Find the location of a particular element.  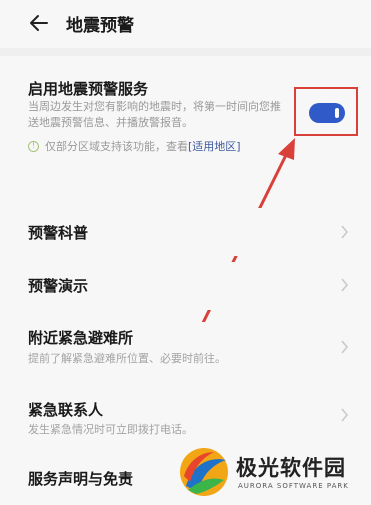

watermark-logo: 极光软件园 AURORA SOFTWARE PARK is located at coordinates (271, 472).